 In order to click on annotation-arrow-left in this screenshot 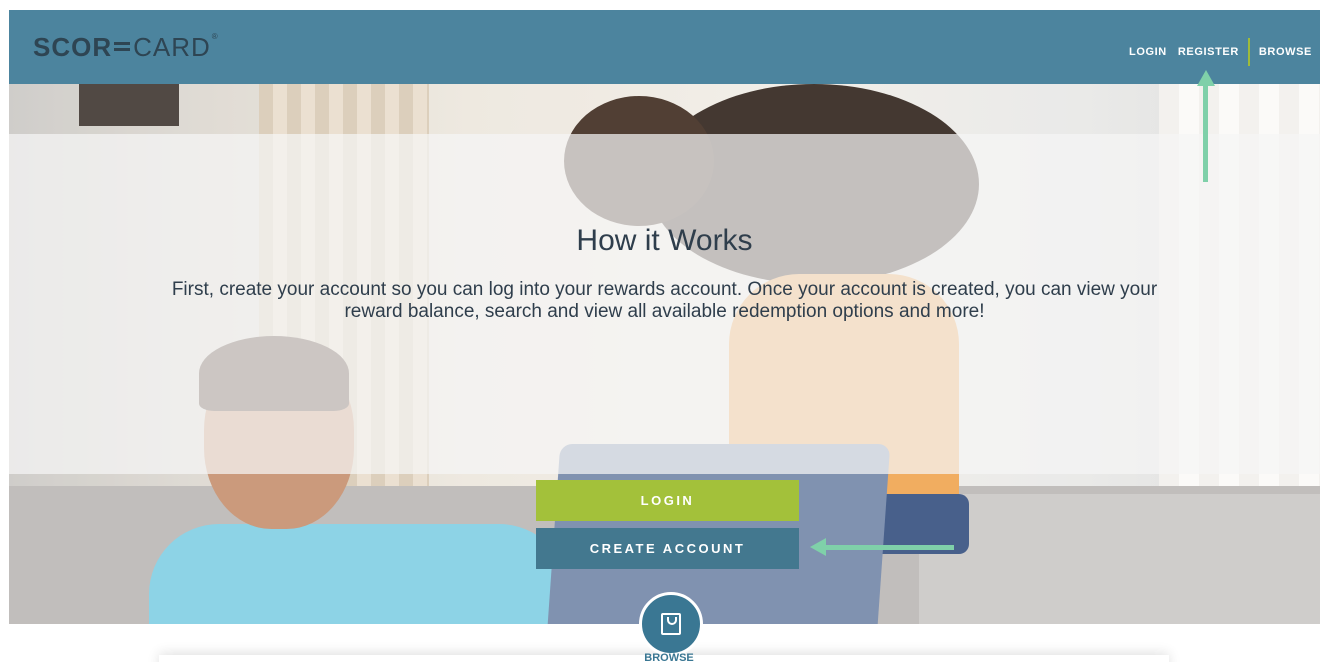, I will do `click(889, 547)`.